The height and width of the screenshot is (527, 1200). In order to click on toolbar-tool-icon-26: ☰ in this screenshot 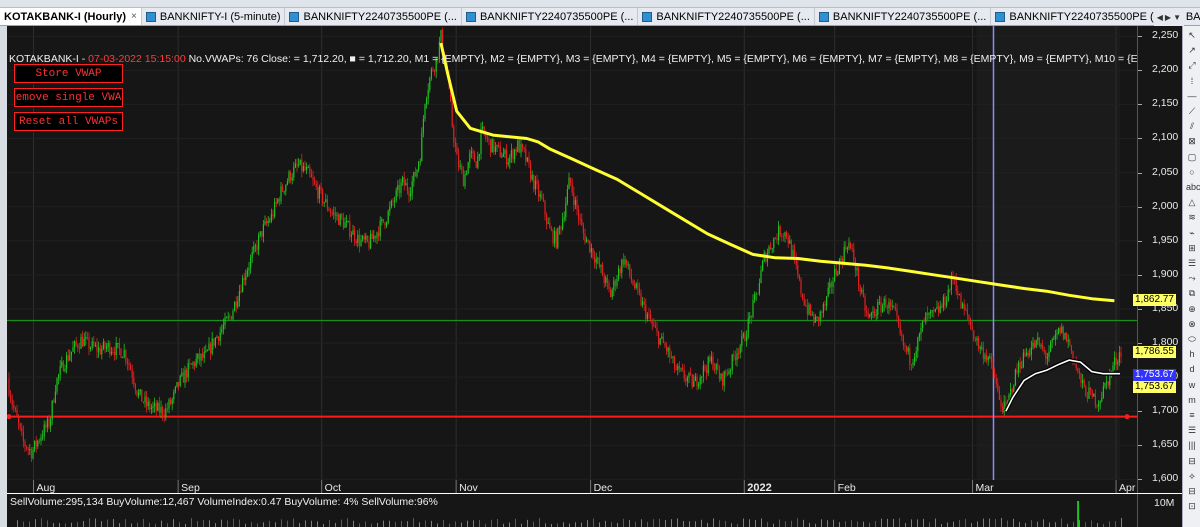, I will do `click(1192, 430)`.